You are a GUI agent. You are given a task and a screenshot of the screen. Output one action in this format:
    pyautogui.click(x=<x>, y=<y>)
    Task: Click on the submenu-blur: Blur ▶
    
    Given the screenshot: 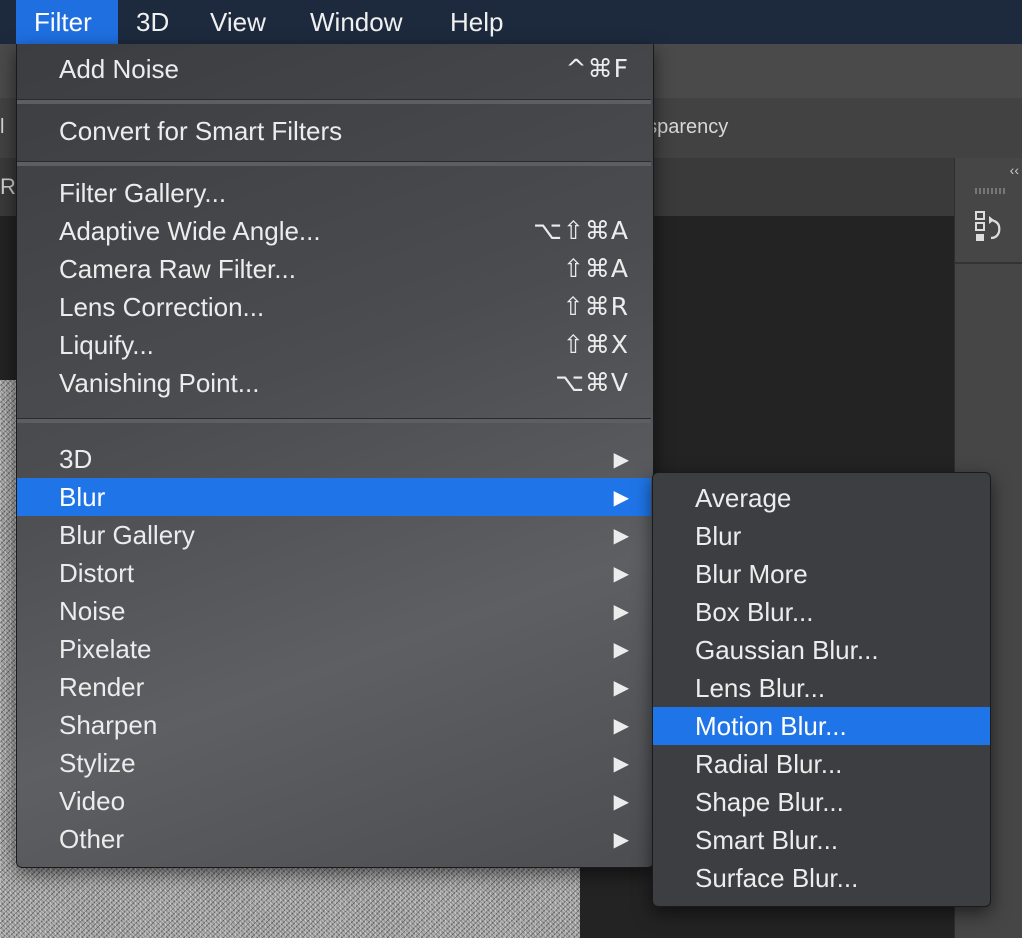 What is the action you would take?
    pyautogui.click(x=334, y=497)
    